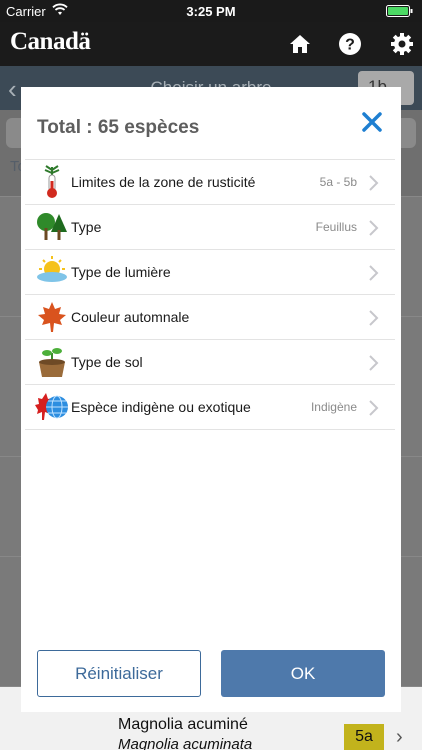 This screenshot has width=422, height=750. Describe the element at coordinates (372, 122) in the screenshot. I see `close-icon` at that location.